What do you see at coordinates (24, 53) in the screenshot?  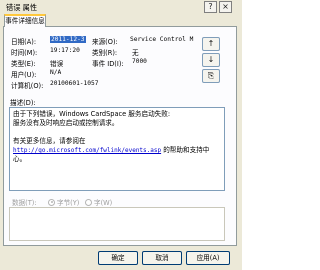 I see `time-label: 时间(M):` at bounding box center [24, 53].